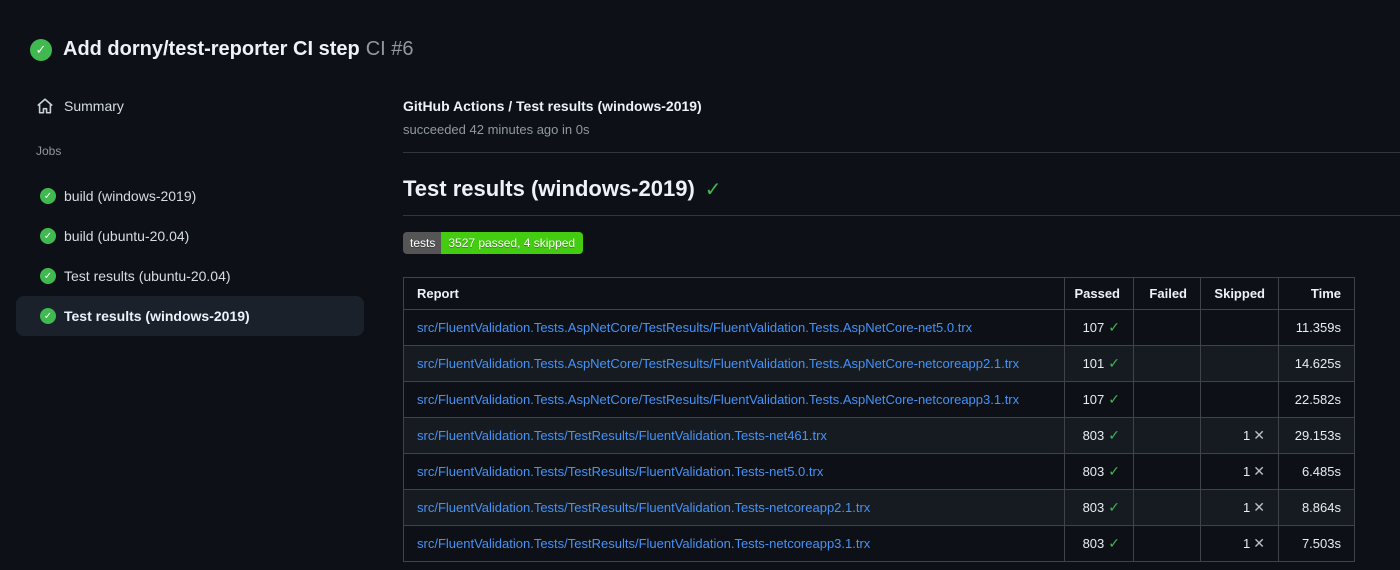  What do you see at coordinates (901, 196) in the screenshot?
I see `results-heading: Test results (windows-2019) ✓` at bounding box center [901, 196].